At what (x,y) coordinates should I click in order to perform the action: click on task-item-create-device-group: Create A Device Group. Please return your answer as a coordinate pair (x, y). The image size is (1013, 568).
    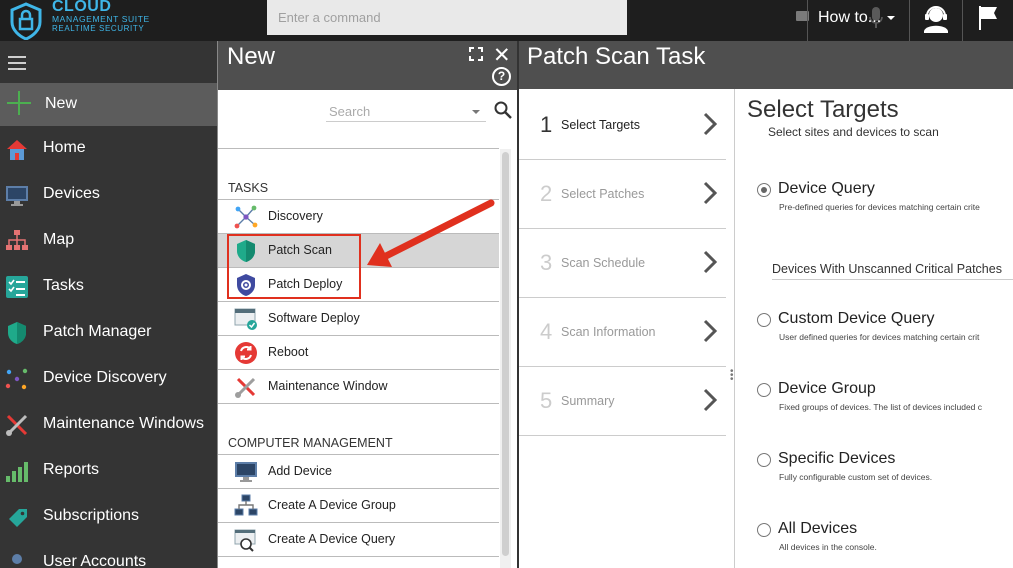
    Looking at the image, I should click on (358, 506).